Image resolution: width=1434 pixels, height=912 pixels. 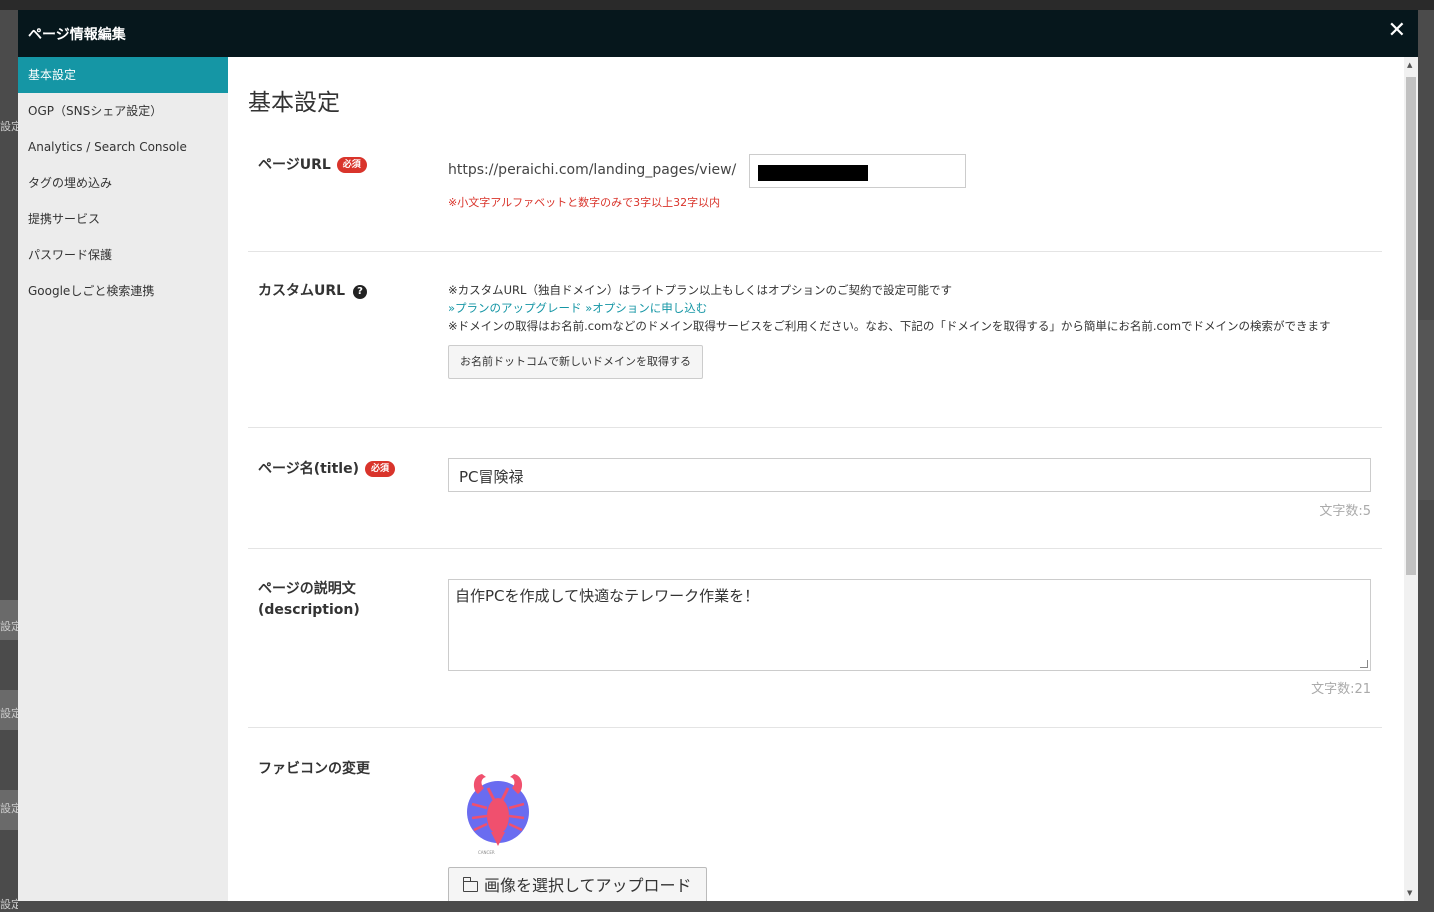 What do you see at coordinates (294, 165) in the screenshot?
I see `page-url-label-text: ページURL` at bounding box center [294, 165].